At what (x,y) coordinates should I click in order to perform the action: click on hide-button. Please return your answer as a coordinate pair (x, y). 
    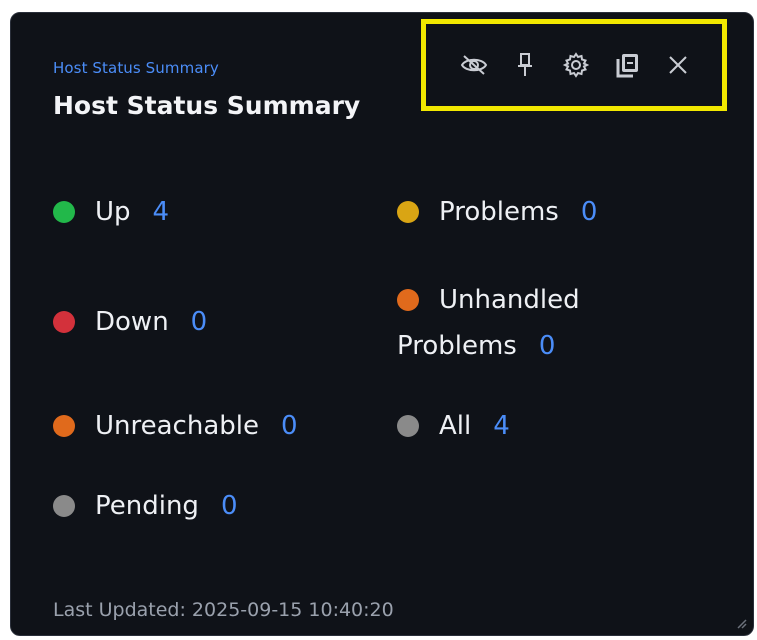
    Looking at the image, I should click on (474, 65).